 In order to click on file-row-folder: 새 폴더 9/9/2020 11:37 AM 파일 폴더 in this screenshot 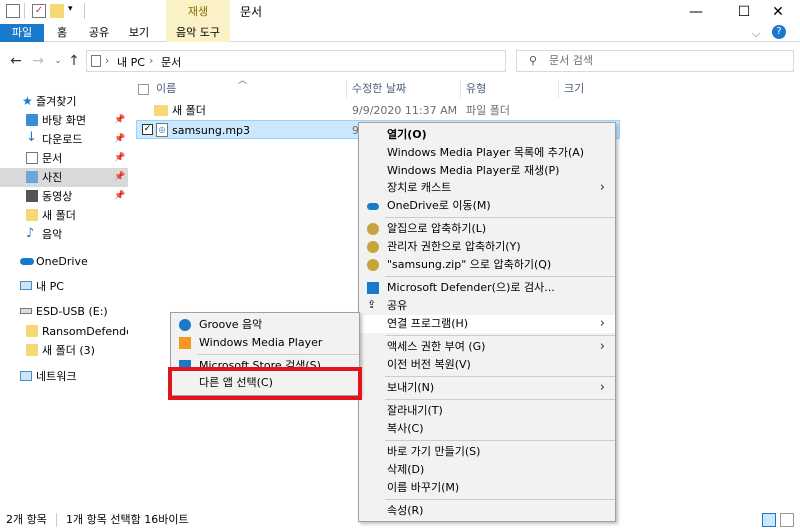, I will do `click(378, 110)`.